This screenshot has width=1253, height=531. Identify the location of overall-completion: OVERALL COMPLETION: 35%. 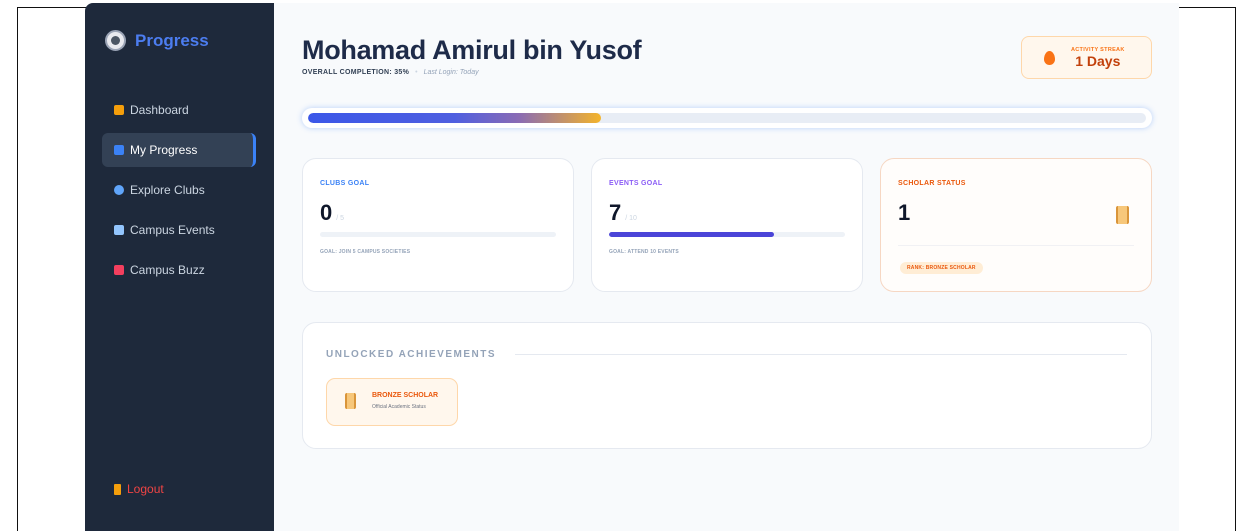
(356, 72).